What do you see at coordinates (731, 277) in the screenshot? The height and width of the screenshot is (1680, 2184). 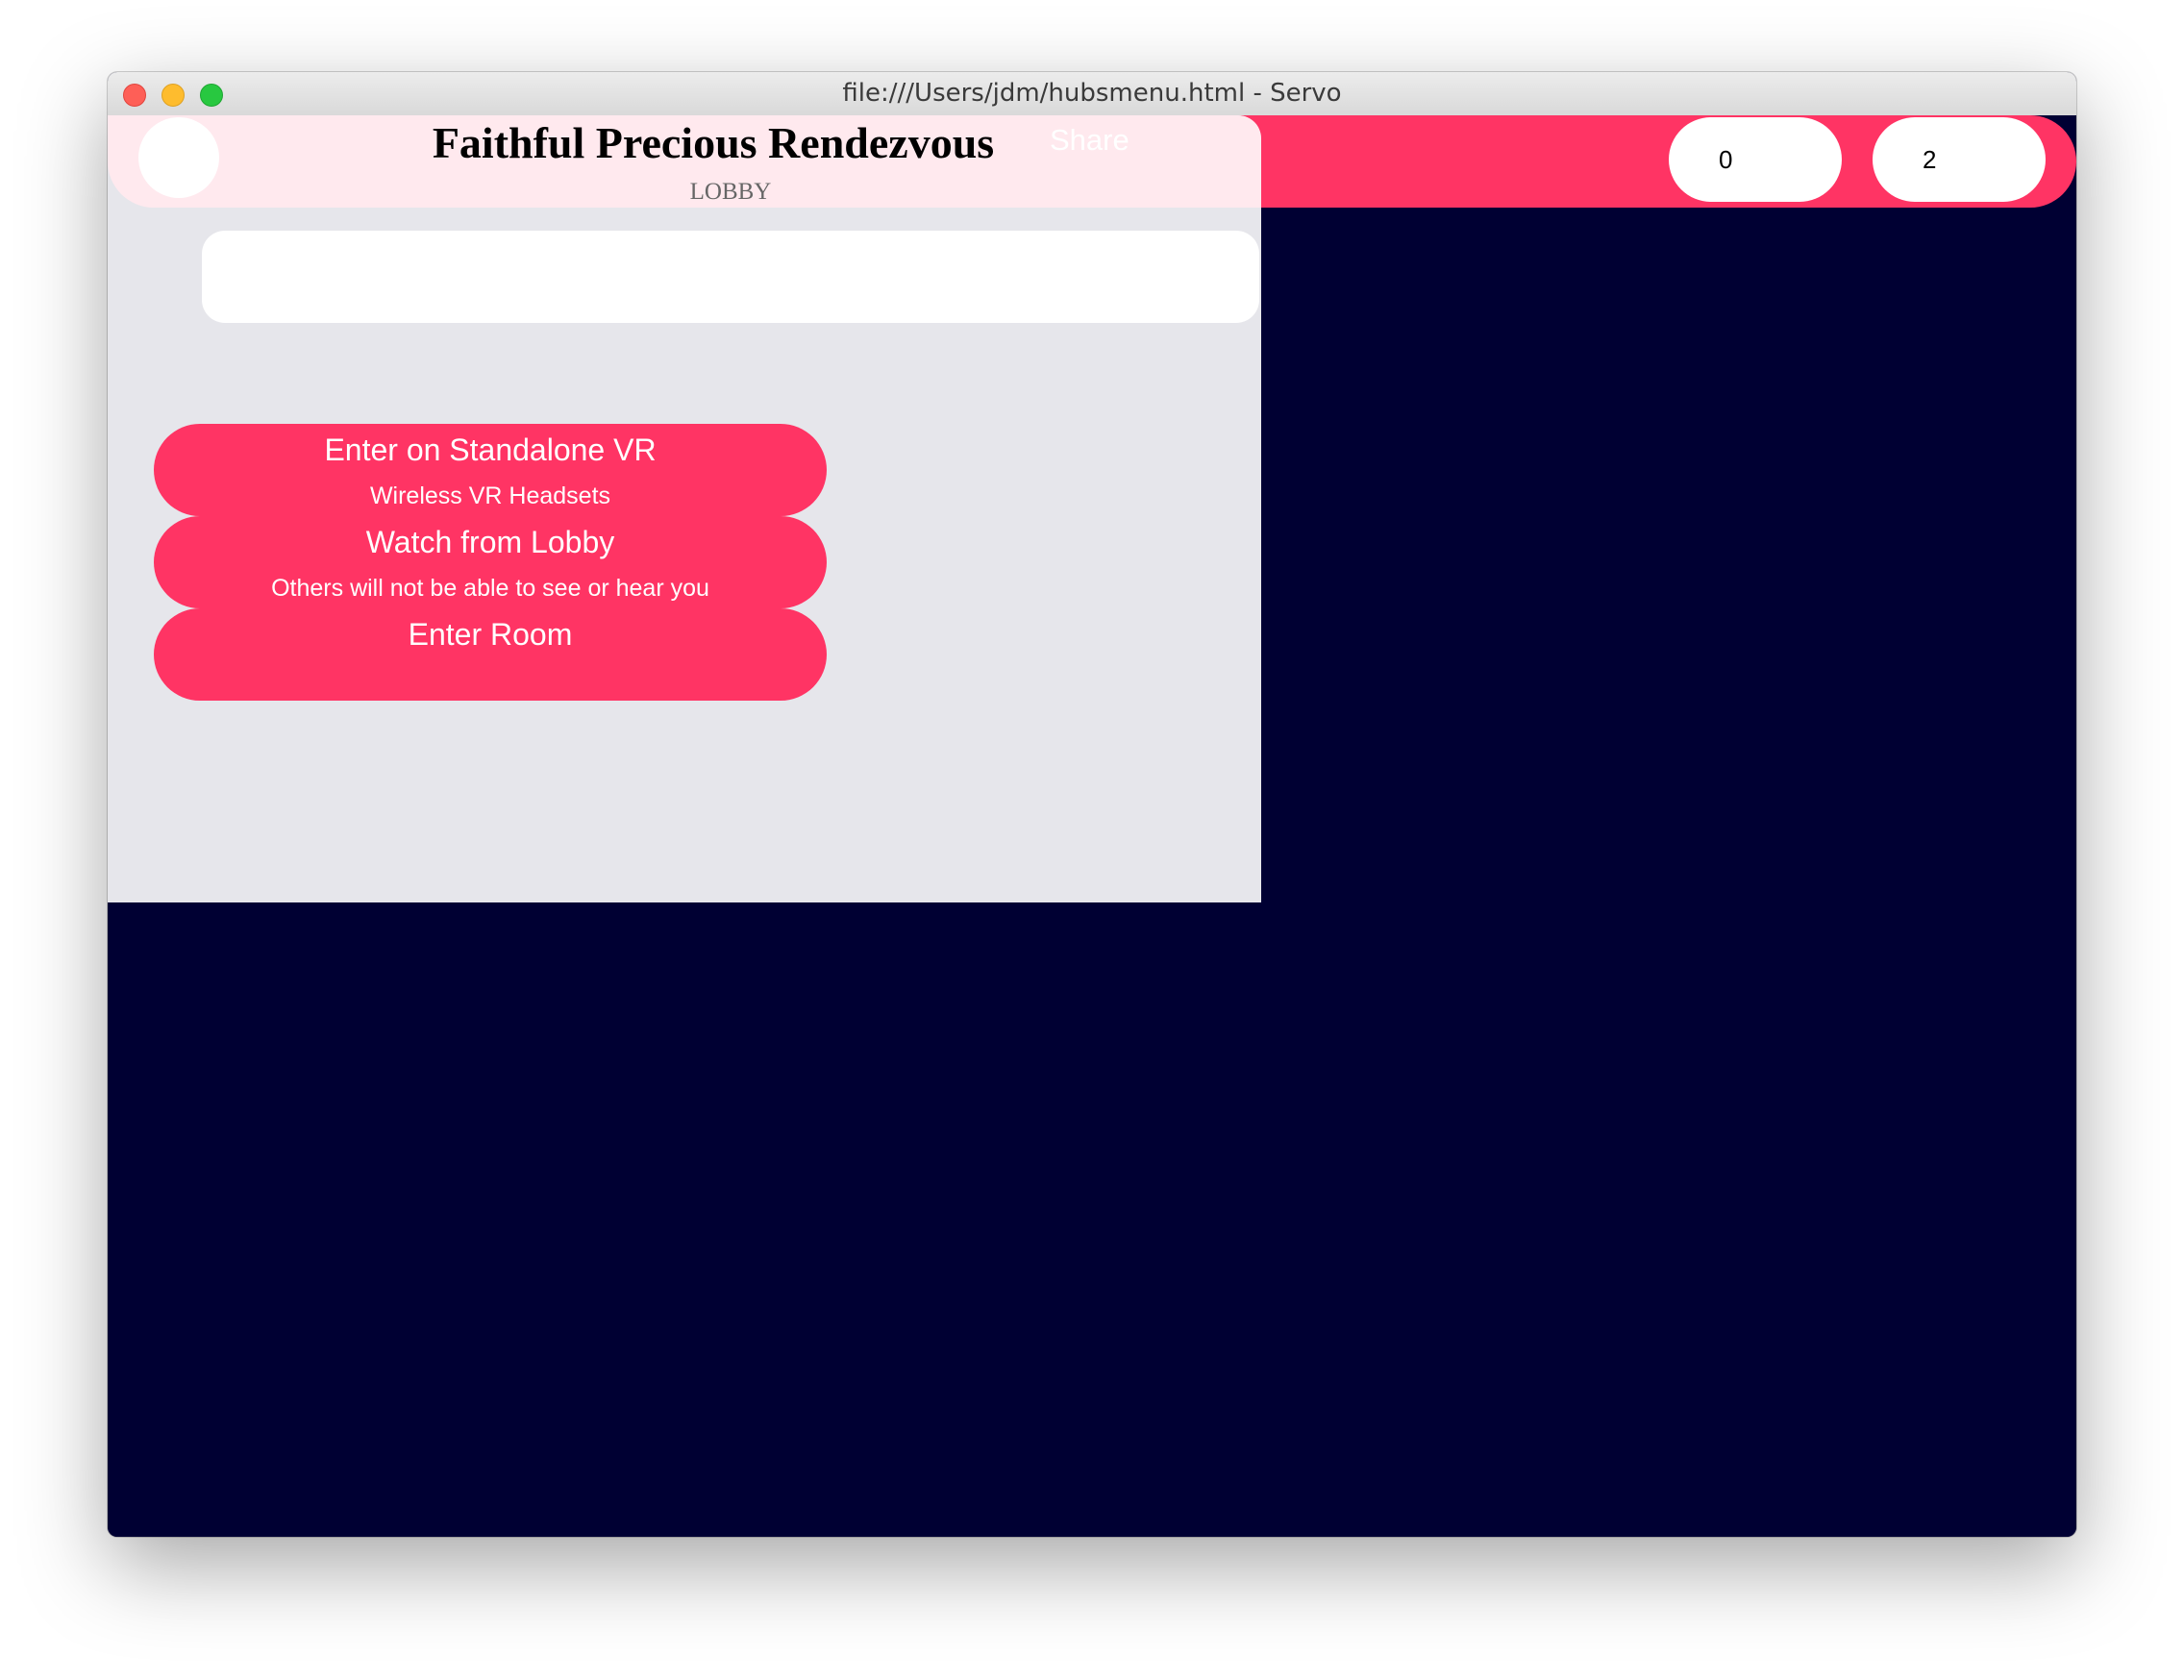 I see `name-input` at bounding box center [731, 277].